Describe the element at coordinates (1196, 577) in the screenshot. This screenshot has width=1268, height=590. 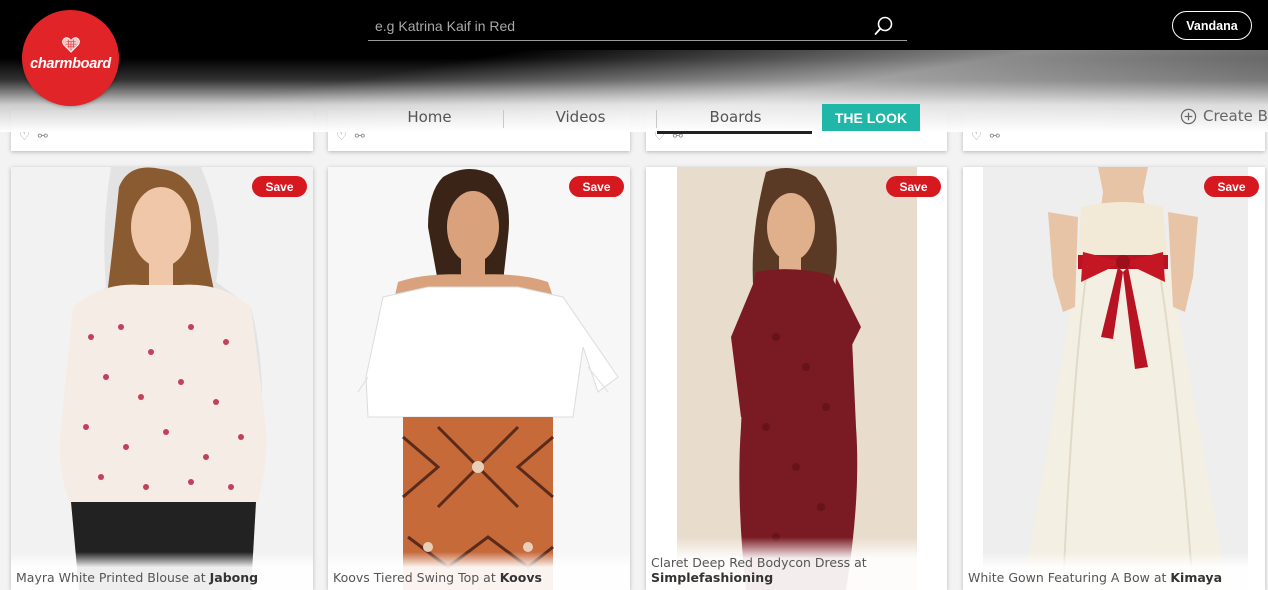
I see `store-link: Kimaya` at that location.